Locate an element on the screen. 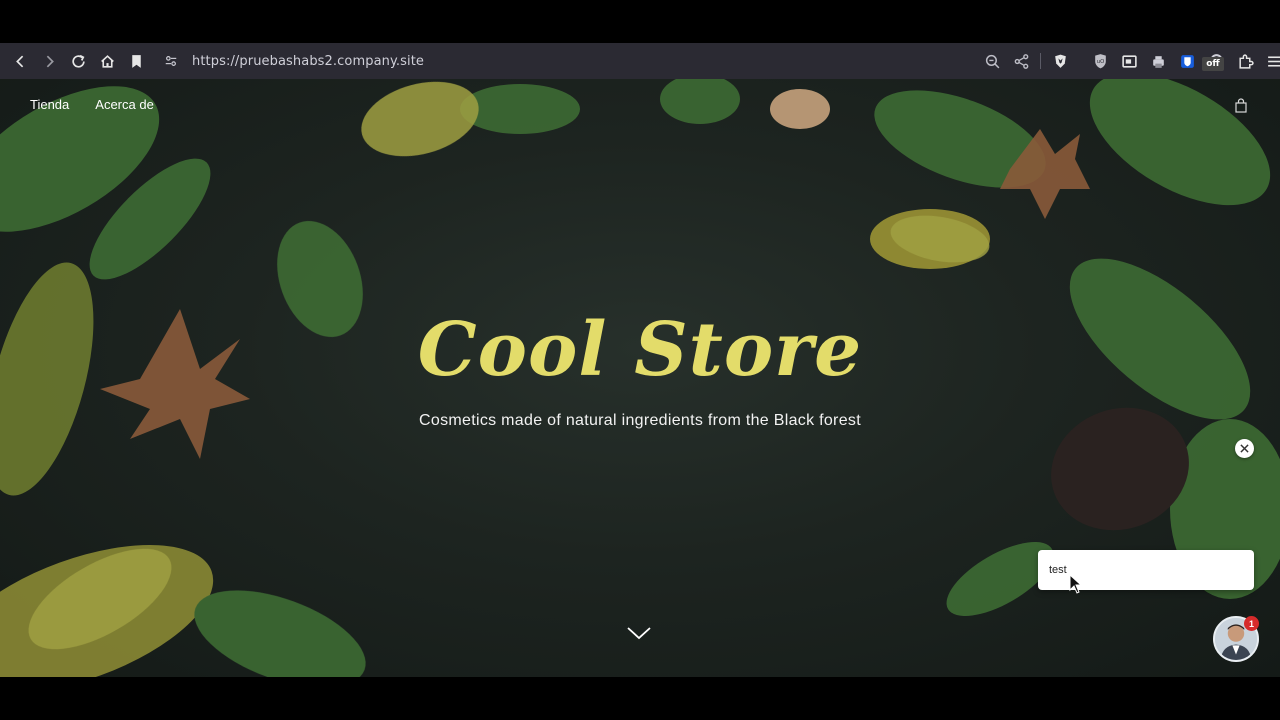 This screenshot has width=1280, height=720. zoom-icon is located at coordinates (992, 61).